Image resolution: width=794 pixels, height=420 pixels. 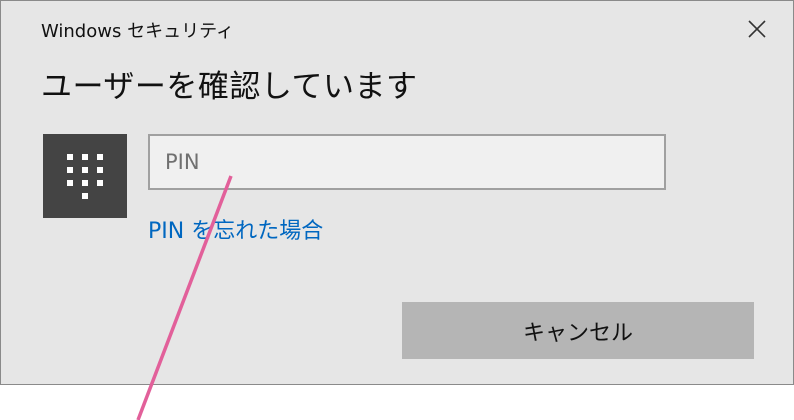 I want to click on pin-input, so click(x=407, y=162).